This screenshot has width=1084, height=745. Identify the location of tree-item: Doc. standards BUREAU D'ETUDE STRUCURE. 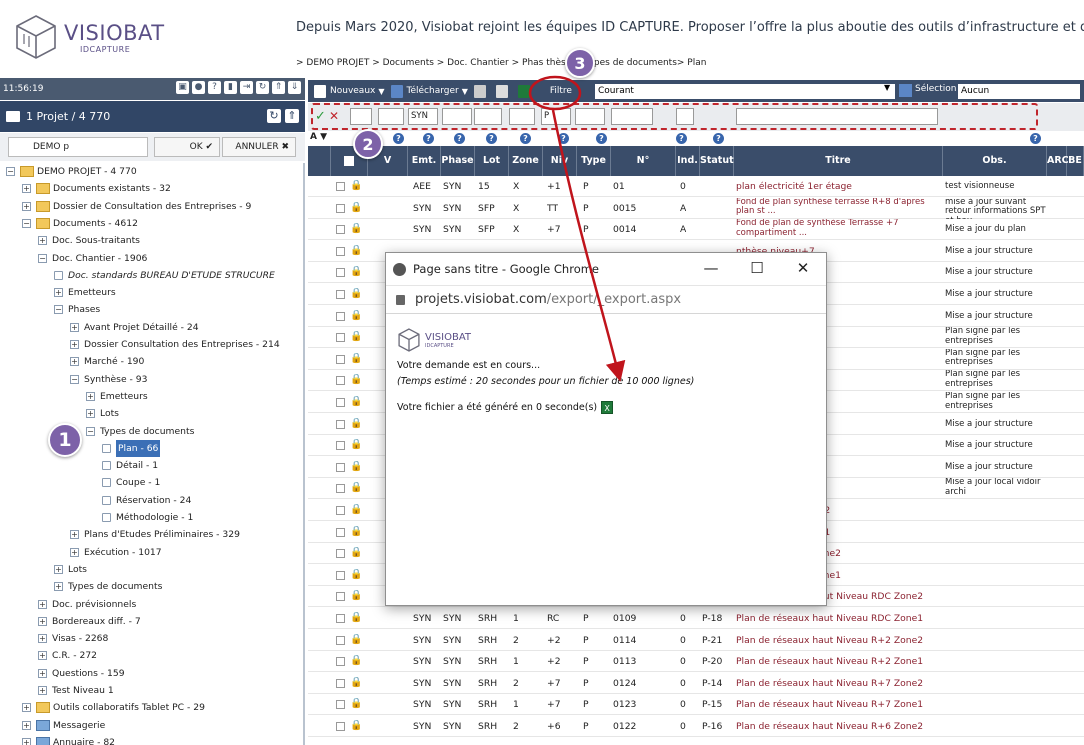
(164, 275).